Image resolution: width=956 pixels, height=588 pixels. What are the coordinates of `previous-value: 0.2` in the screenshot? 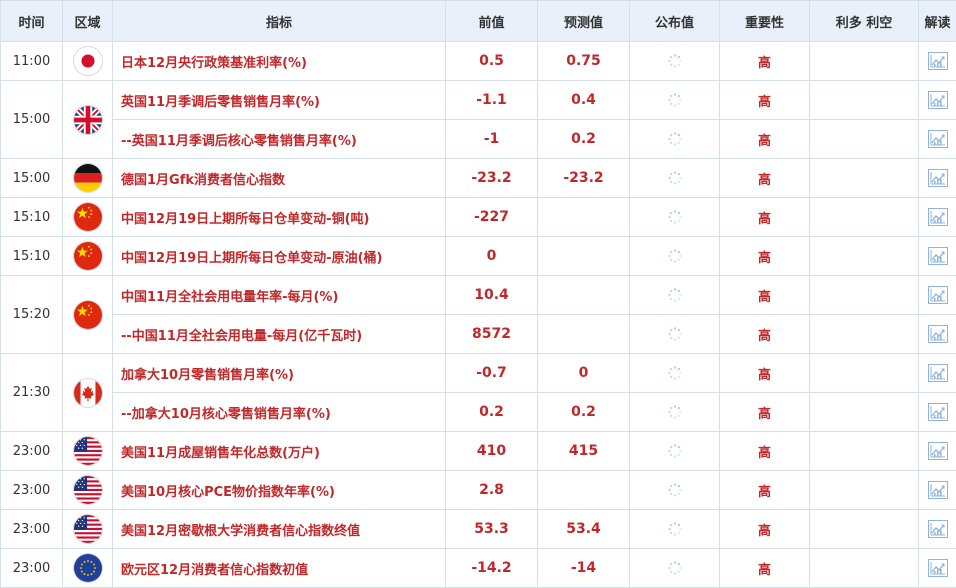 It's located at (492, 412).